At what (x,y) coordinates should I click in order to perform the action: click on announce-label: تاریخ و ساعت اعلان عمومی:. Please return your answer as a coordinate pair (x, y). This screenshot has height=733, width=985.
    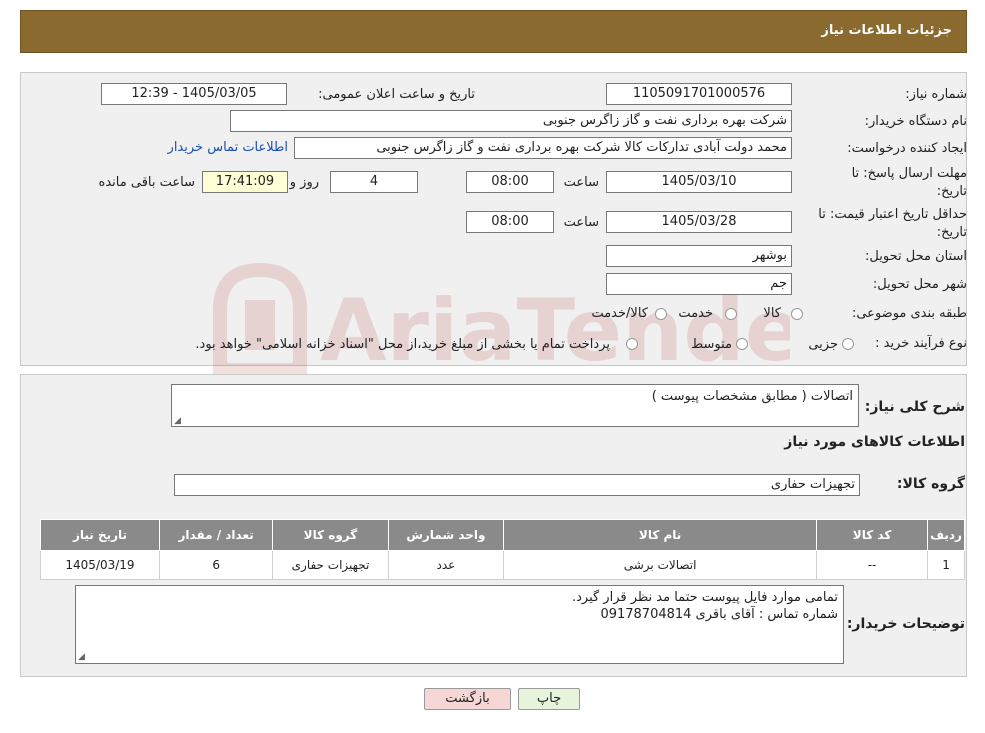
    Looking at the image, I should click on (396, 94).